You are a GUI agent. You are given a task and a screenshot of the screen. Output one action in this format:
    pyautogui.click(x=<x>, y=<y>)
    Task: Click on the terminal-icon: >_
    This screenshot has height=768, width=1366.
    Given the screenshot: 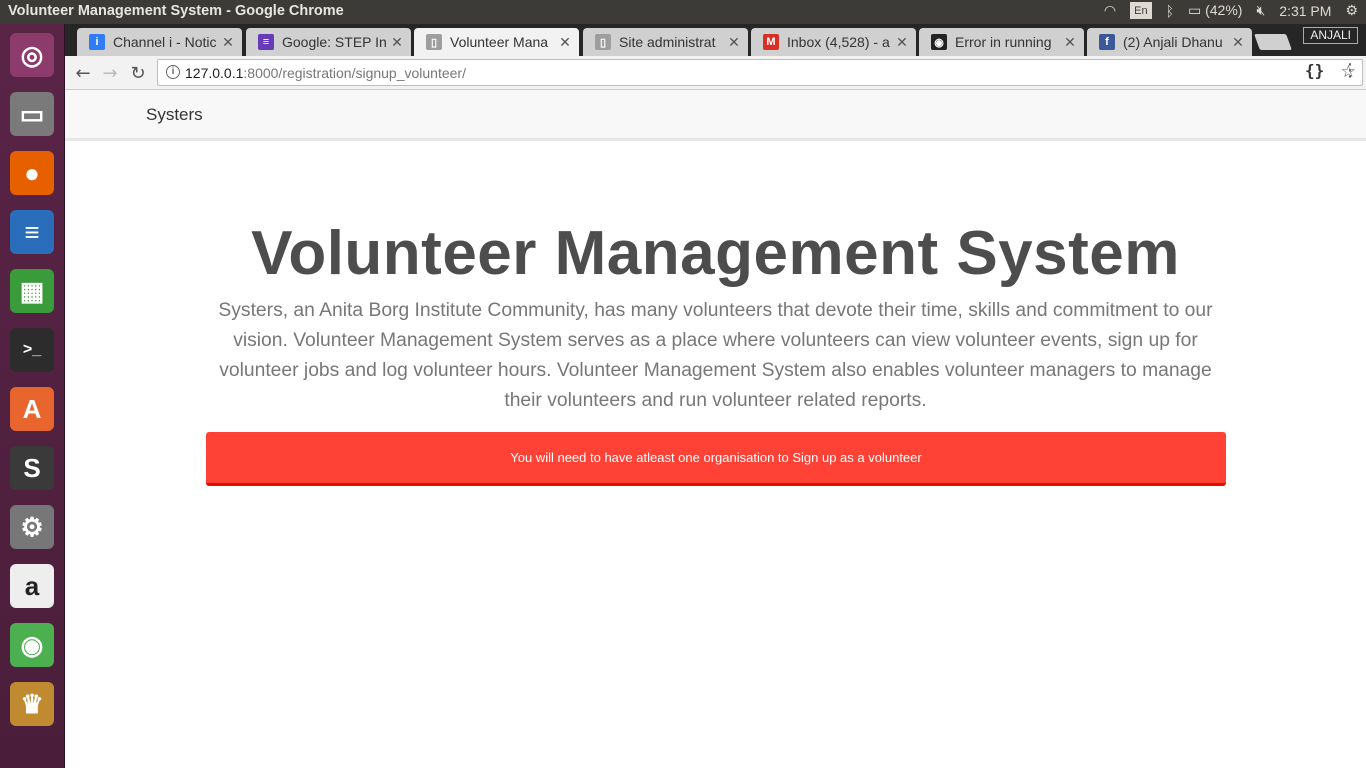 What is the action you would take?
    pyautogui.click(x=32, y=350)
    